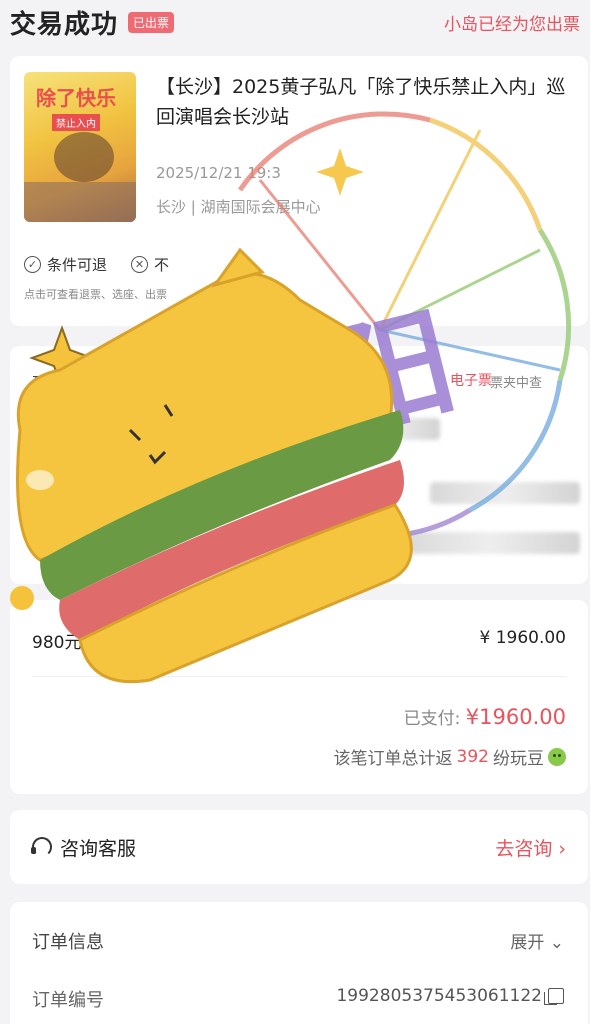 This screenshot has height=1024, width=590. Describe the element at coordinates (151, 22) in the screenshot. I see `status-badge: 已出票` at that location.